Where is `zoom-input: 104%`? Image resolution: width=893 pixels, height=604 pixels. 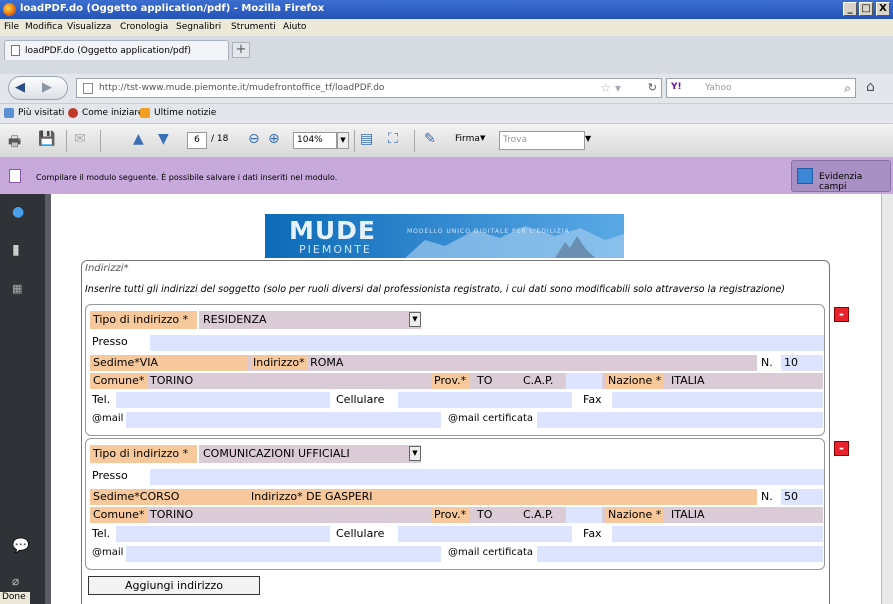 zoom-input: 104% is located at coordinates (315, 140).